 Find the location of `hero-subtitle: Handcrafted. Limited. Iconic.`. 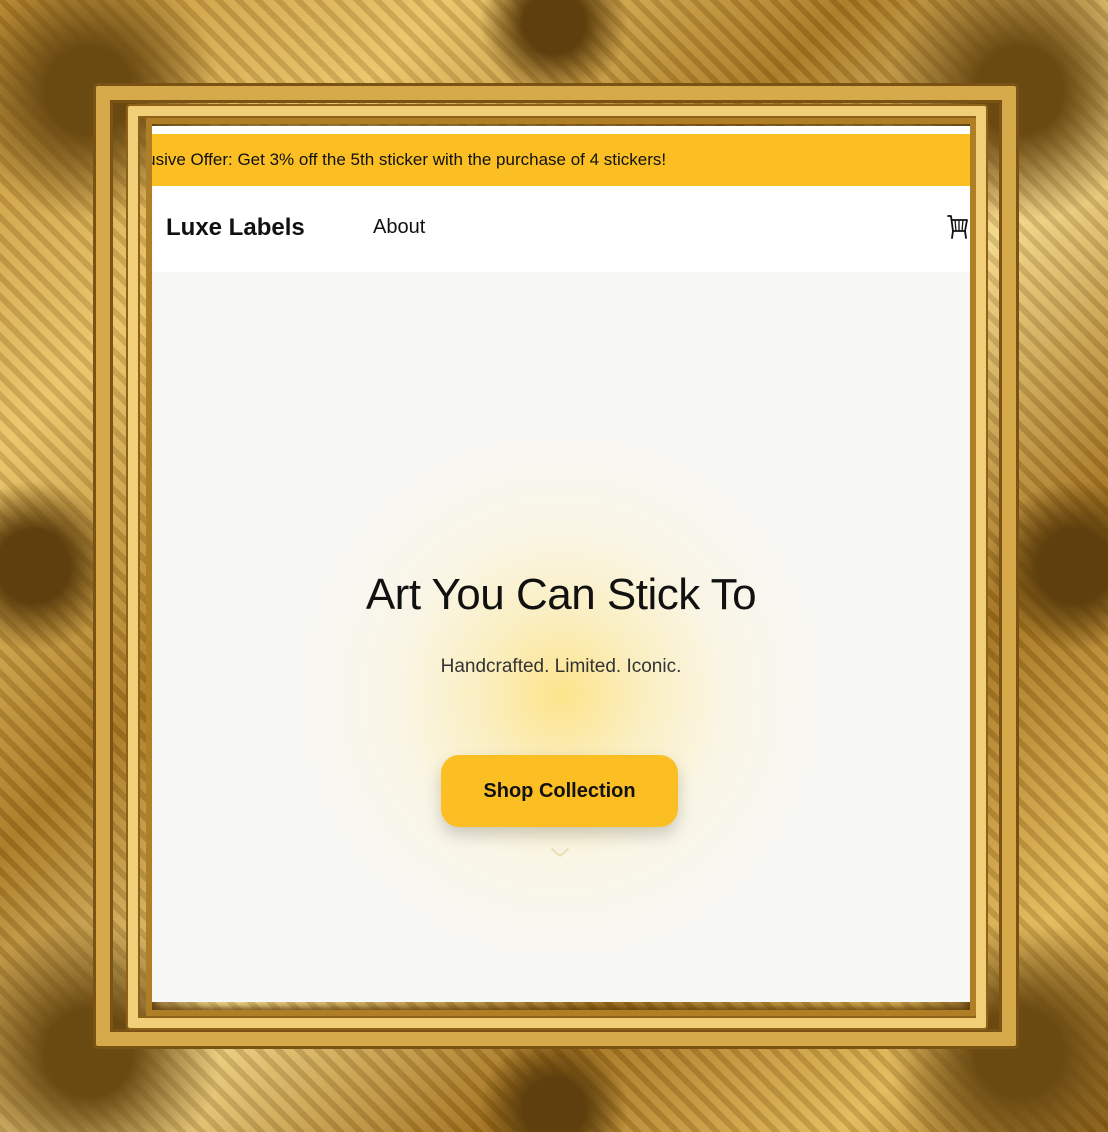

hero-subtitle: Handcrafted. Limited. Iconic. is located at coordinates (561, 666).